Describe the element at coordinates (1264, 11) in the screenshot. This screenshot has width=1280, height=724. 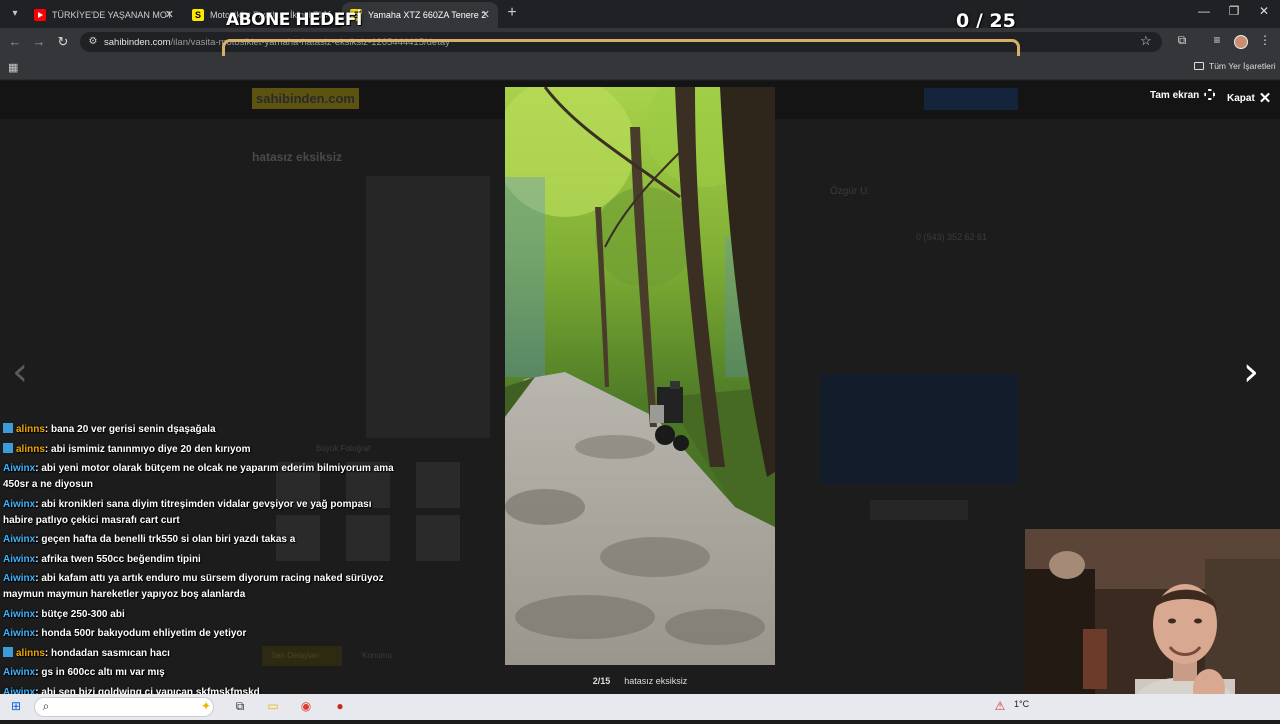
I see `window-close-icon: ✕` at that location.